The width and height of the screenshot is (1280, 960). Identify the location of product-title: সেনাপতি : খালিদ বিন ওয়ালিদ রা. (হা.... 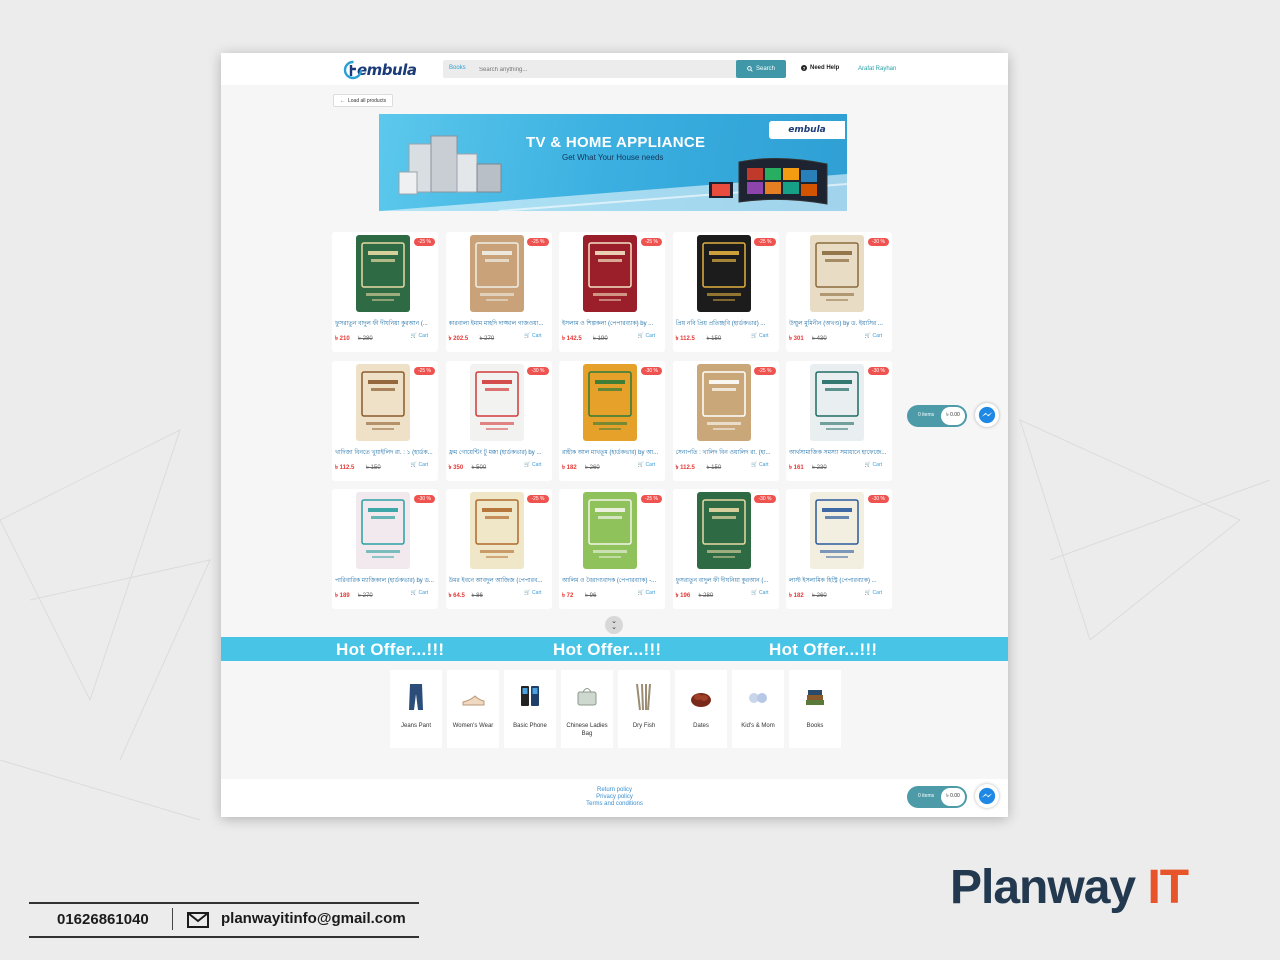
(726, 452).